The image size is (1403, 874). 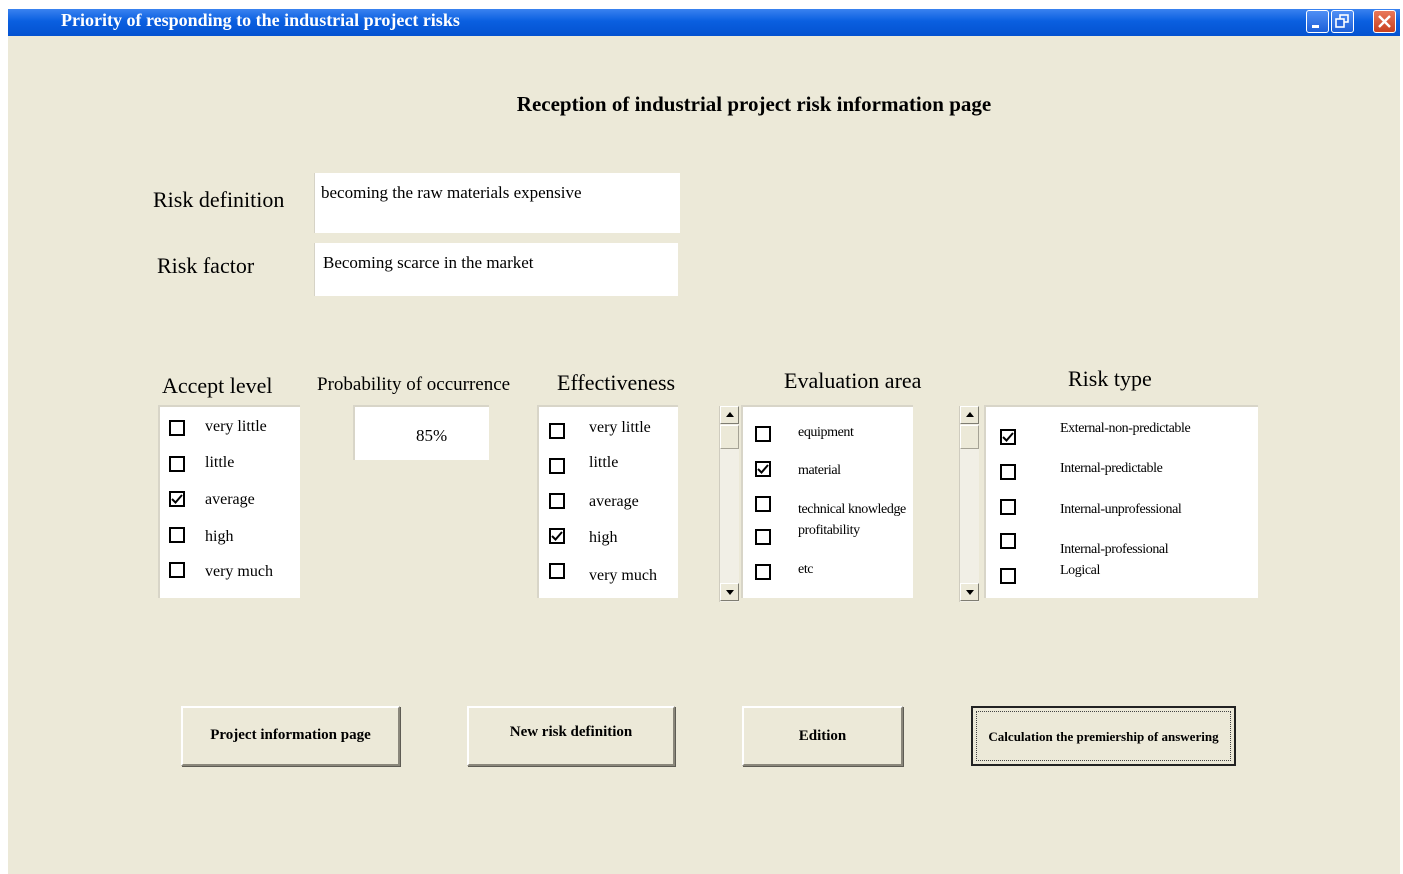 What do you see at coordinates (217, 385) in the screenshot?
I see `accept-level-label: Accept level` at bounding box center [217, 385].